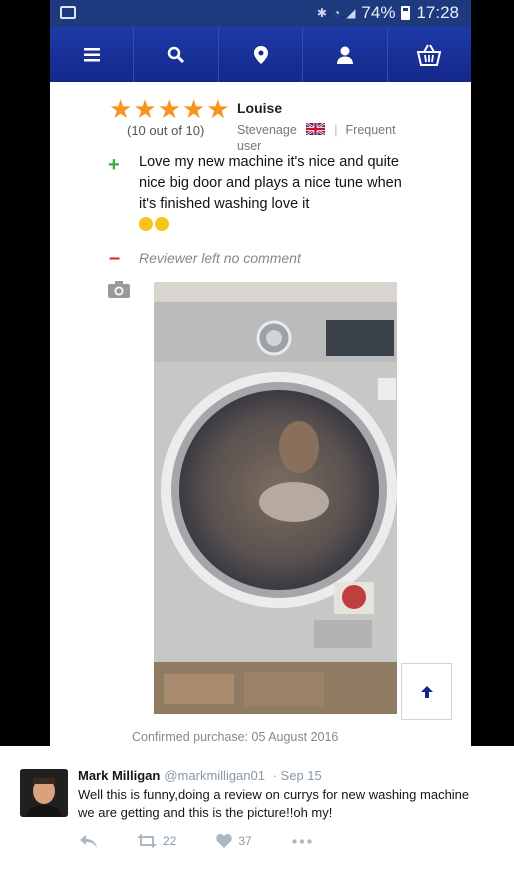 This screenshot has height=874, width=514. I want to click on arrow-up-icon, so click(426, 691).